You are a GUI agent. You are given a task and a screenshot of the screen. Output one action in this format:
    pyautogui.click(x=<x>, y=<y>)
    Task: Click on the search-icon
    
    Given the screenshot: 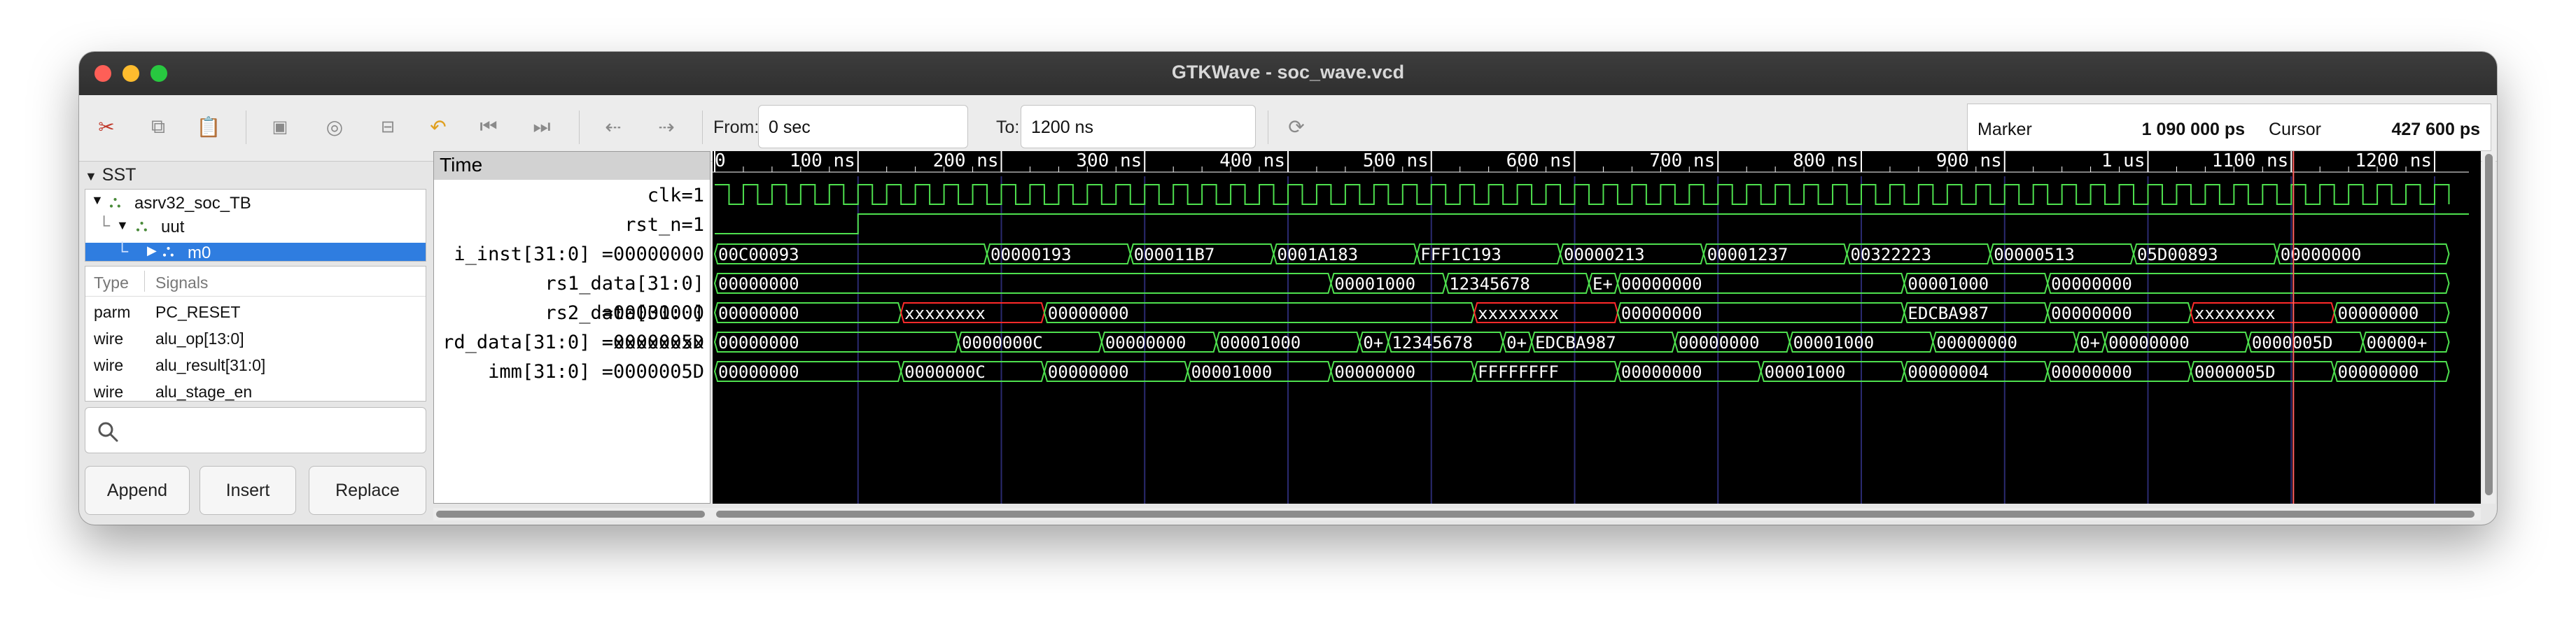 What is the action you would take?
    pyautogui.click(x=108, y=432)
    